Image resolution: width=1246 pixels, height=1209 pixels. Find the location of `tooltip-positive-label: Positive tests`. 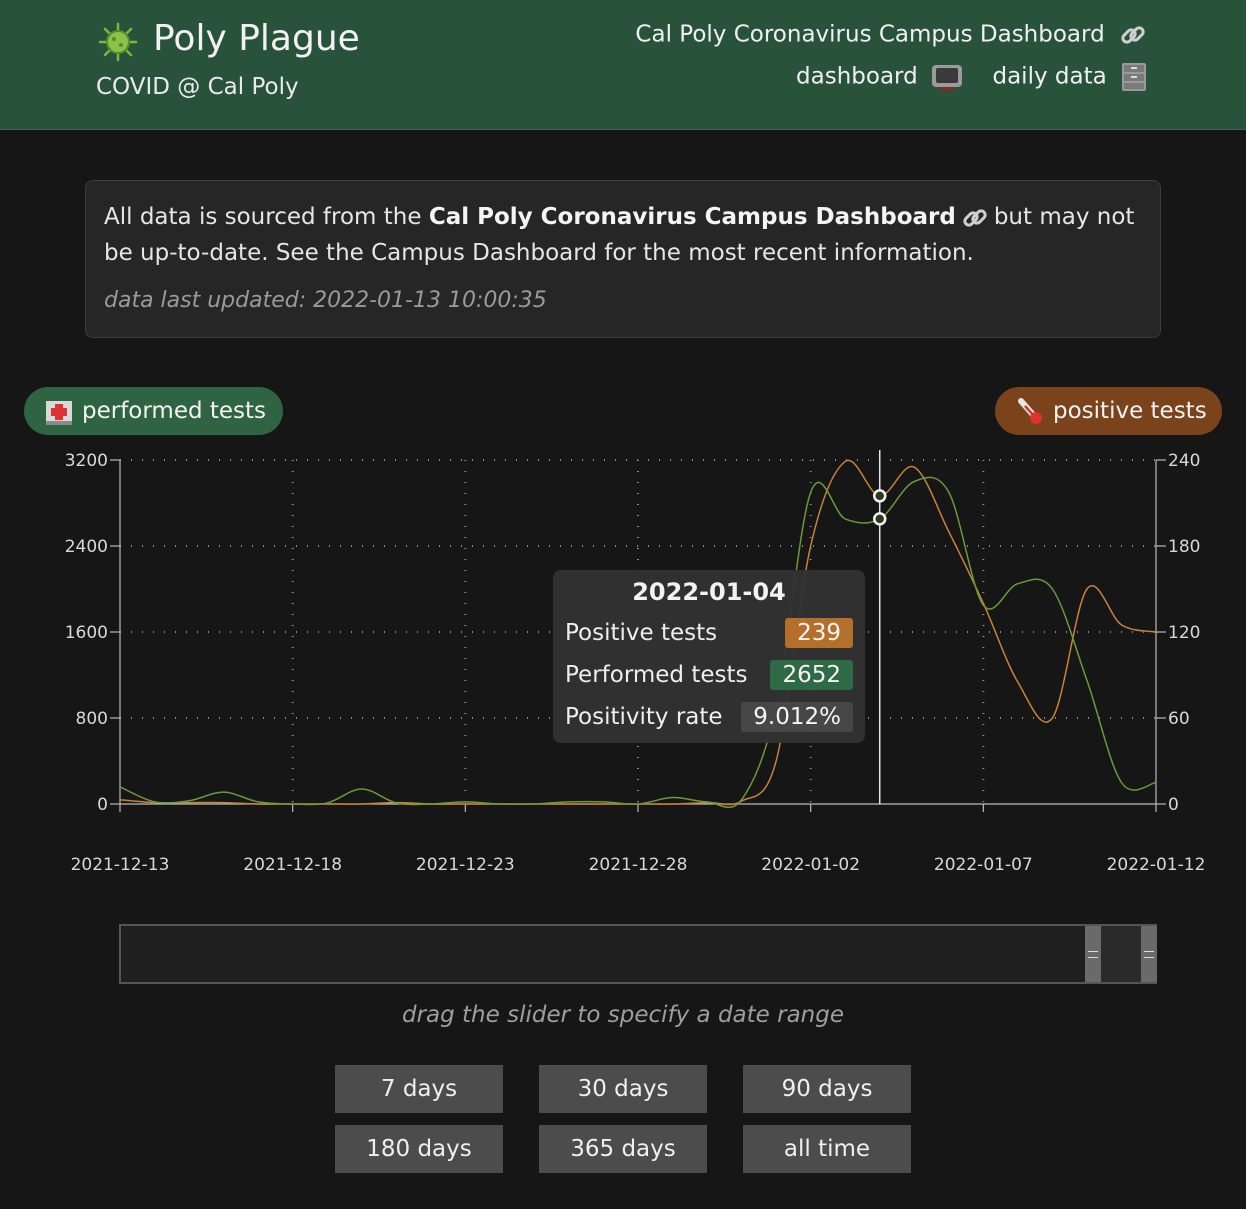

tooltip-positive-label: Positive tests is located at coordinates (641, 633).